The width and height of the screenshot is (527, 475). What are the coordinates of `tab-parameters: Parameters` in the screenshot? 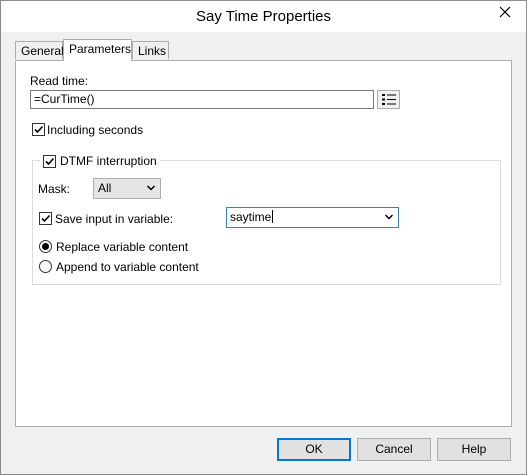 It's located at (97, 50).